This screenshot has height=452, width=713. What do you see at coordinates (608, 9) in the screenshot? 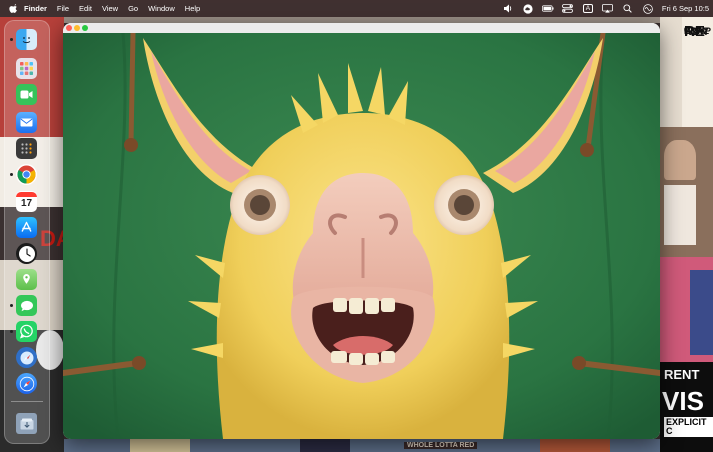
I see `screen-mirroring-icon` at bounding box center [608, 9].